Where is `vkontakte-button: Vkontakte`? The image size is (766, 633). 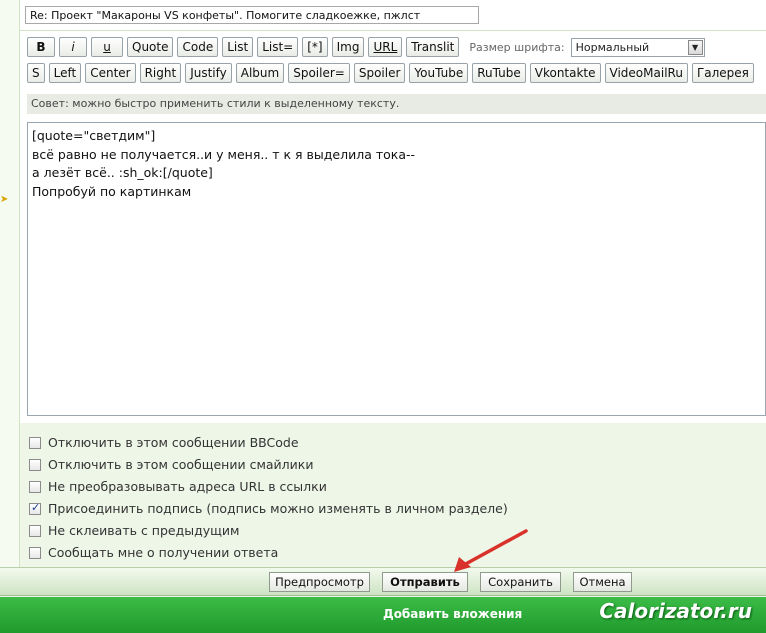
vkontakte-button: Vkontakte is located at coordinates (565, 73).